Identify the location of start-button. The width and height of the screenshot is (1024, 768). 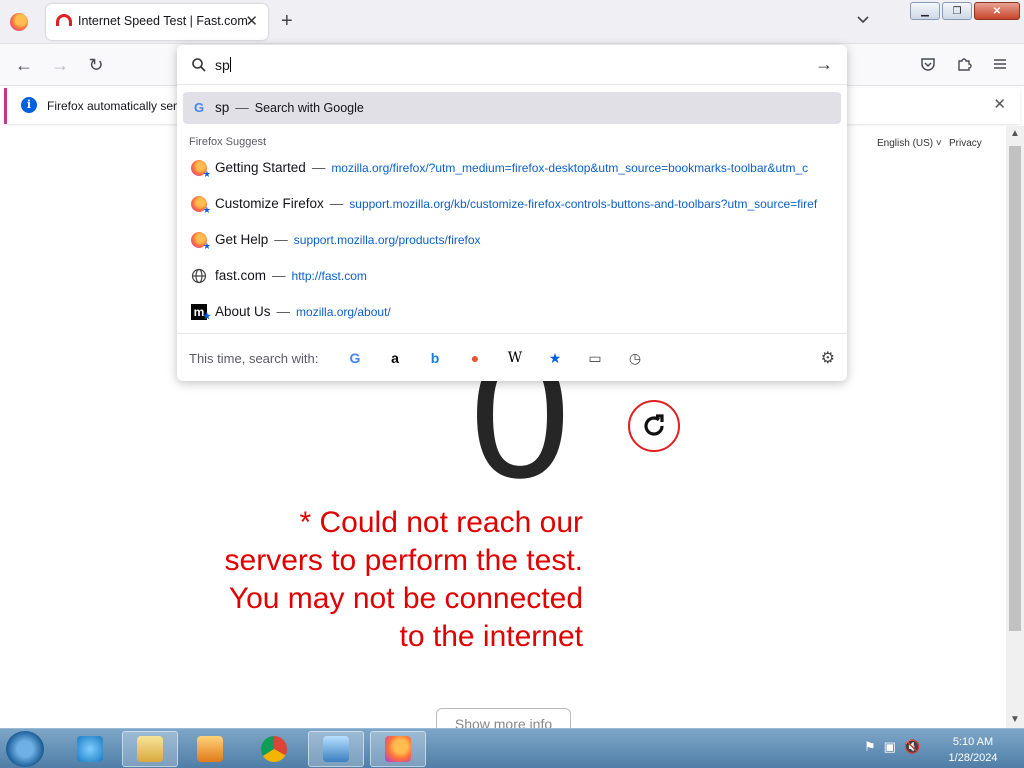
(25, 749).